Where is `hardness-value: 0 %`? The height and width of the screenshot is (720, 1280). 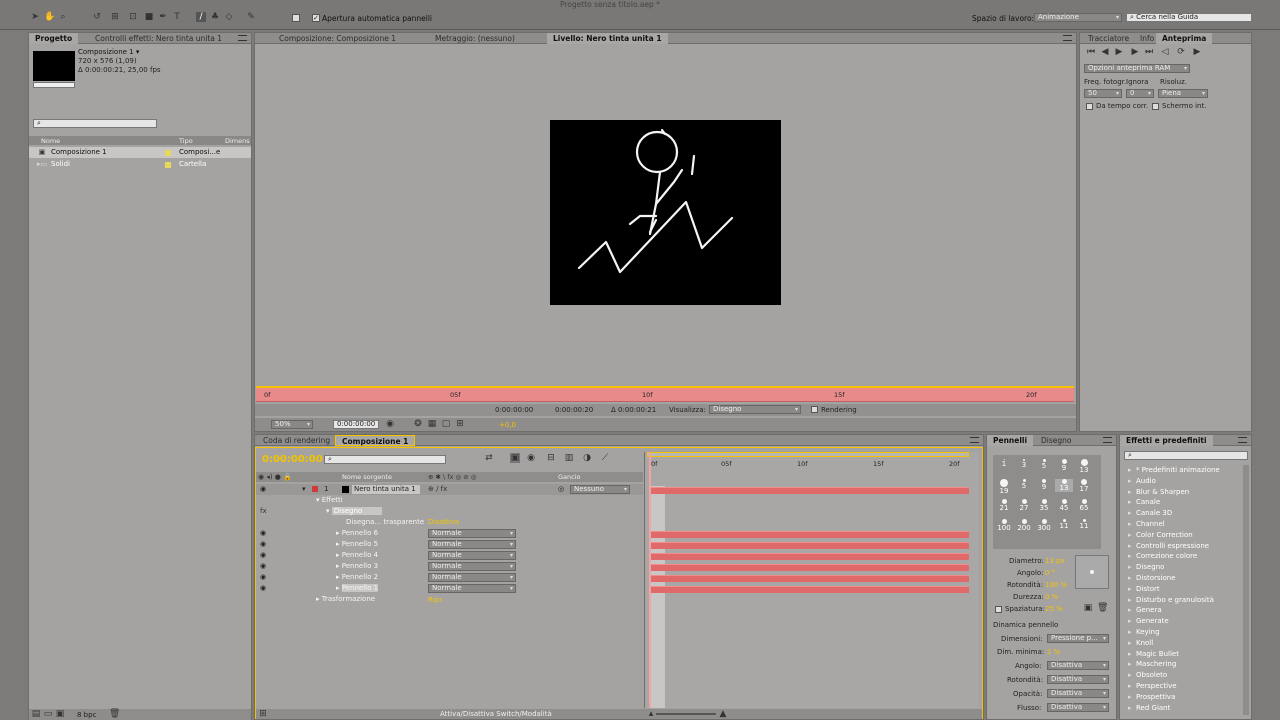 hardness-value: 0 % is located at coordinates (1051, 597).